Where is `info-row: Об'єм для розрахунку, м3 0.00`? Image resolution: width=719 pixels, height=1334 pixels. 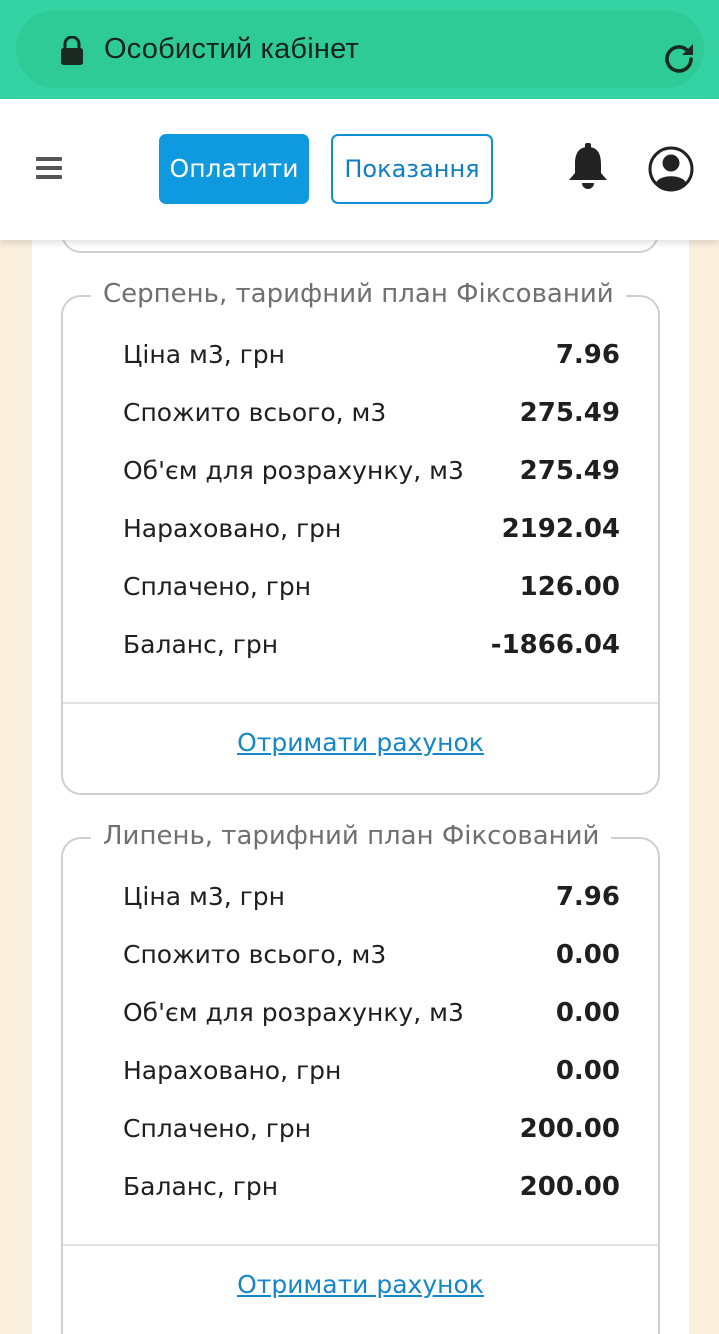 info-row: Об'єм для розрахунку, м3 0.00 is located at coordinates (371, 1013).